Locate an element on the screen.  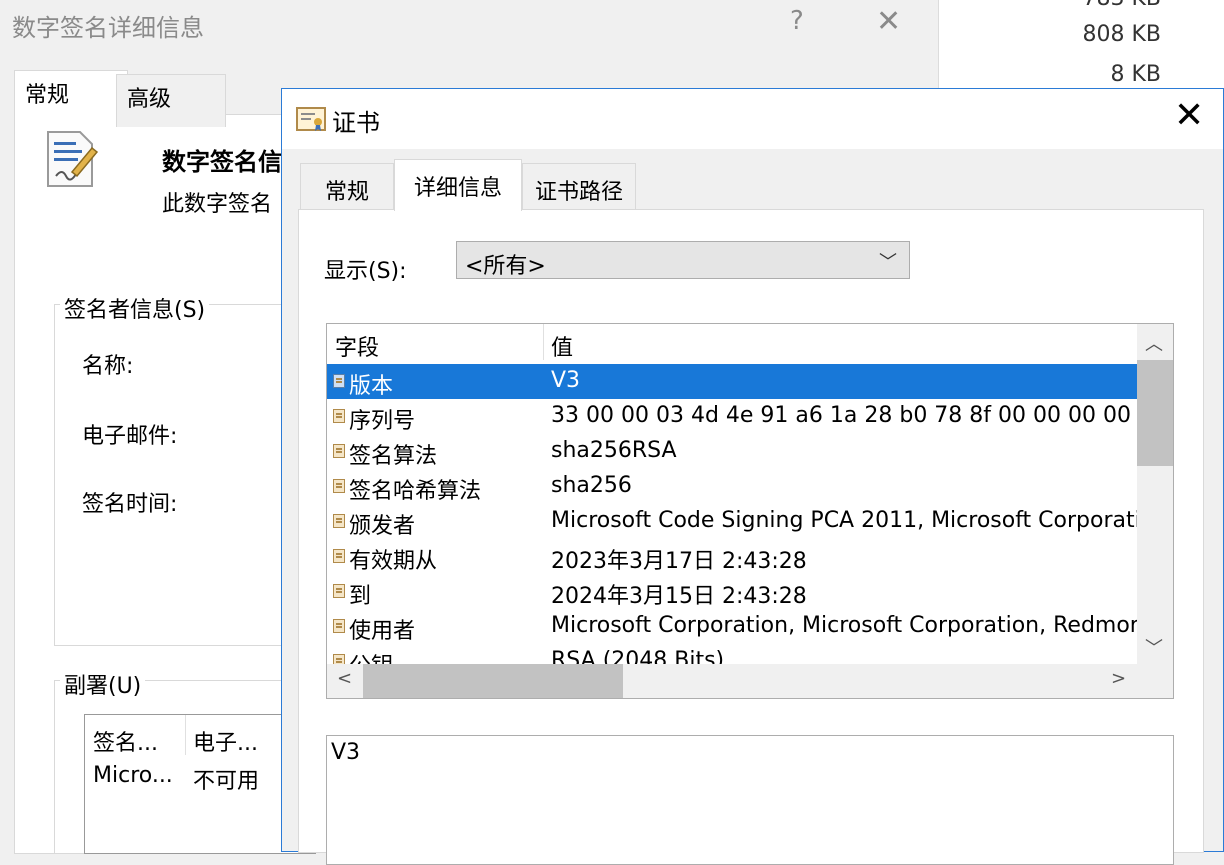
tab-advanced: 高级 is located at coordinates (171, 100).